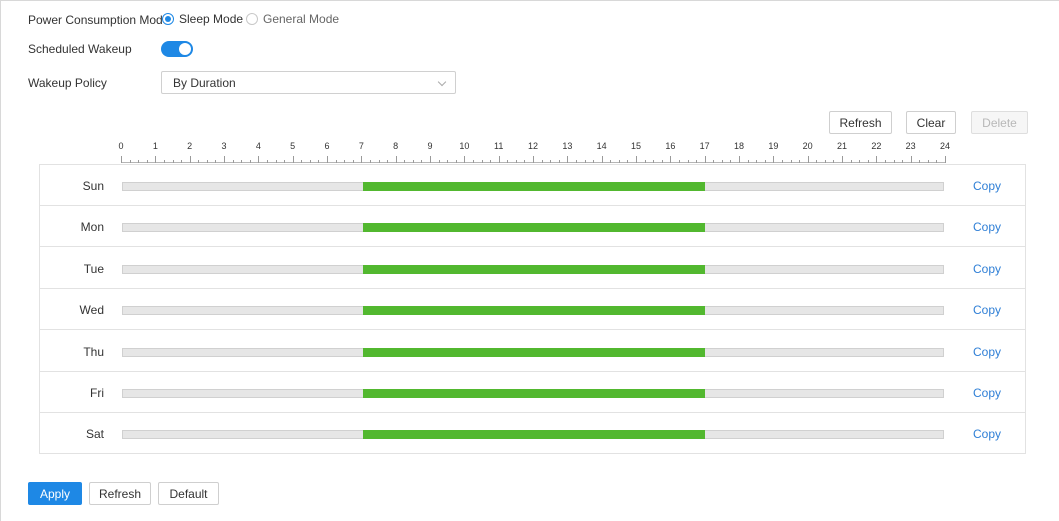  I want to click on apply-button: Apply, so click(55, 493).